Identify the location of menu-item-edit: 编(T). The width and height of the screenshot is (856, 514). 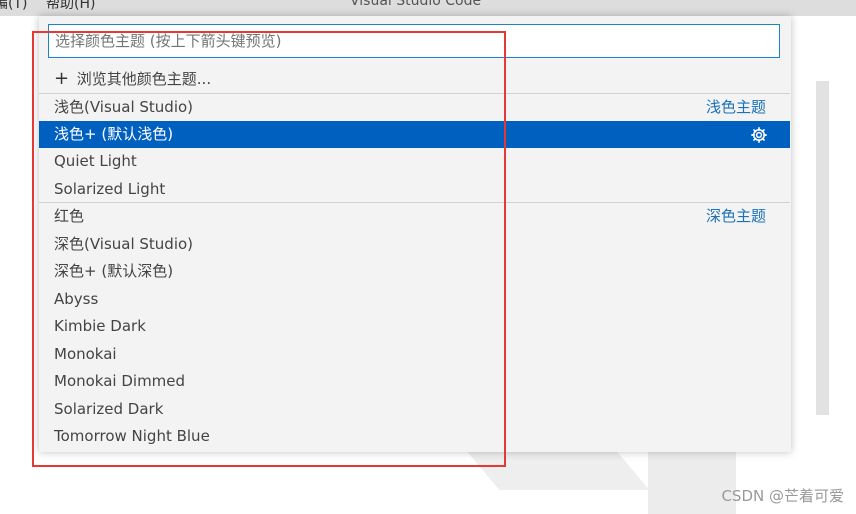
(13, 6).